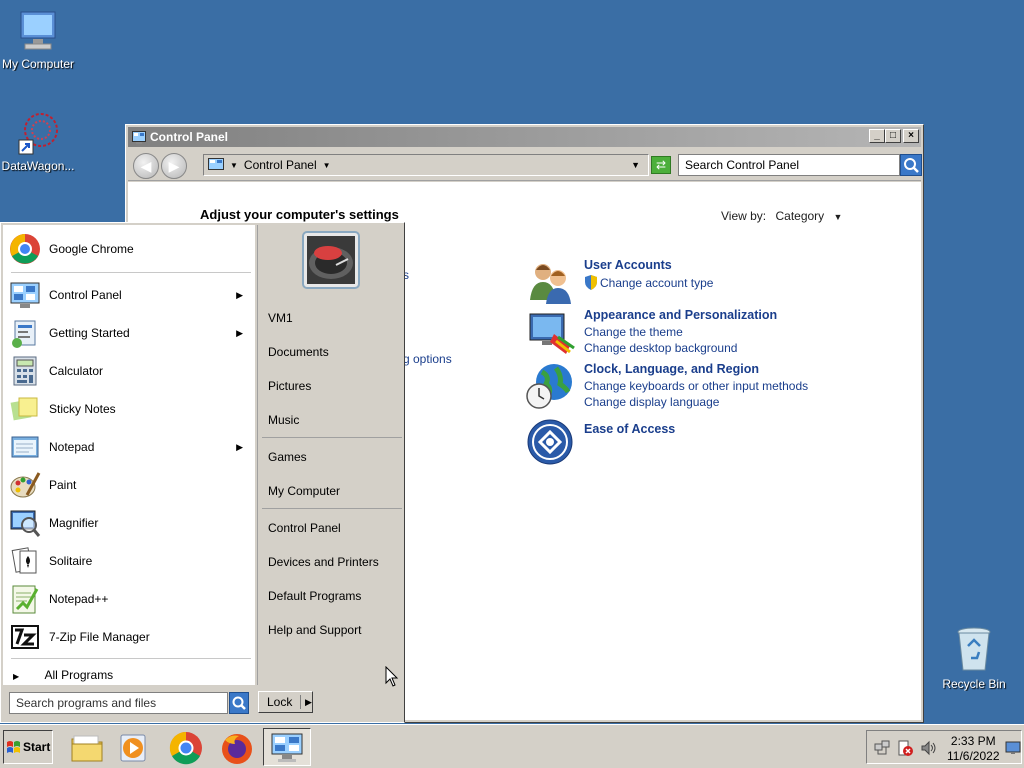 This screenshot has width=1024, height=768. Describe the element at coordinates (550, 442) in the screenshot. I see `ease-of-access-icon` at that location.